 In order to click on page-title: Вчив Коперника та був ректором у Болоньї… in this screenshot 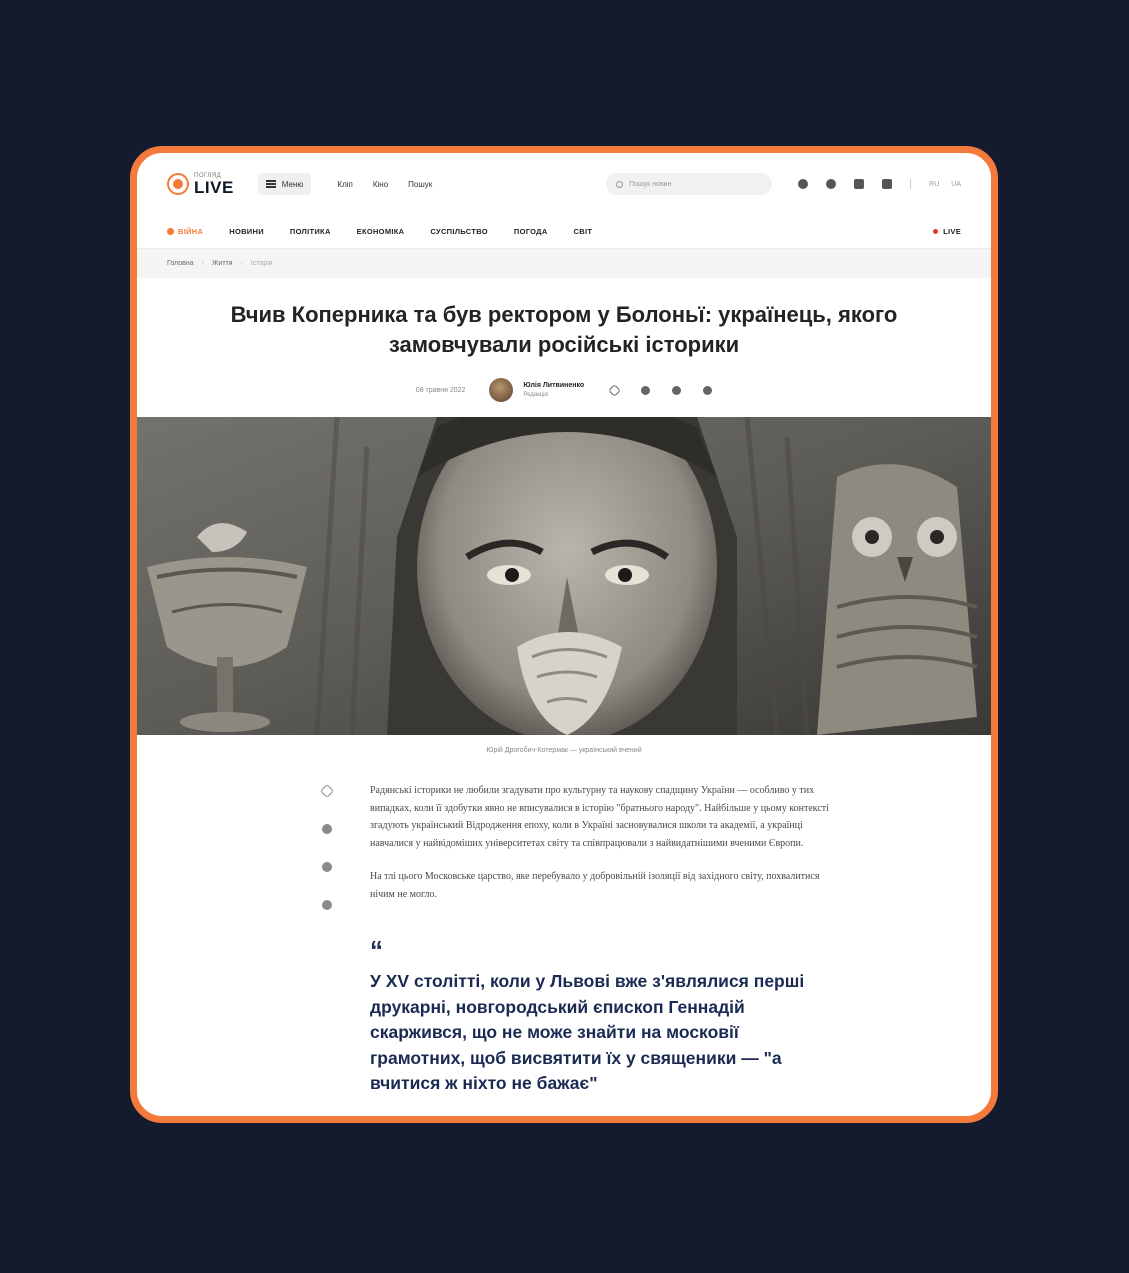, I will do `click(564, 329)`.